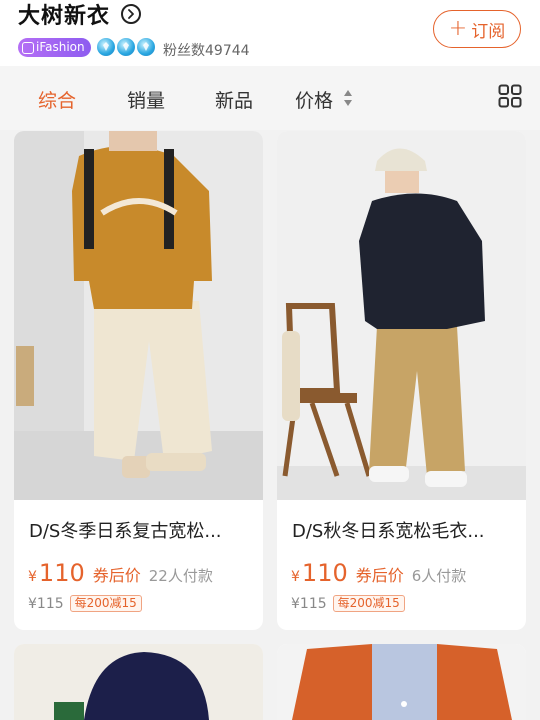  Describe the element at coordinates (146, 99) in the screenshot. I see `tab-sales: 销量` at that location.